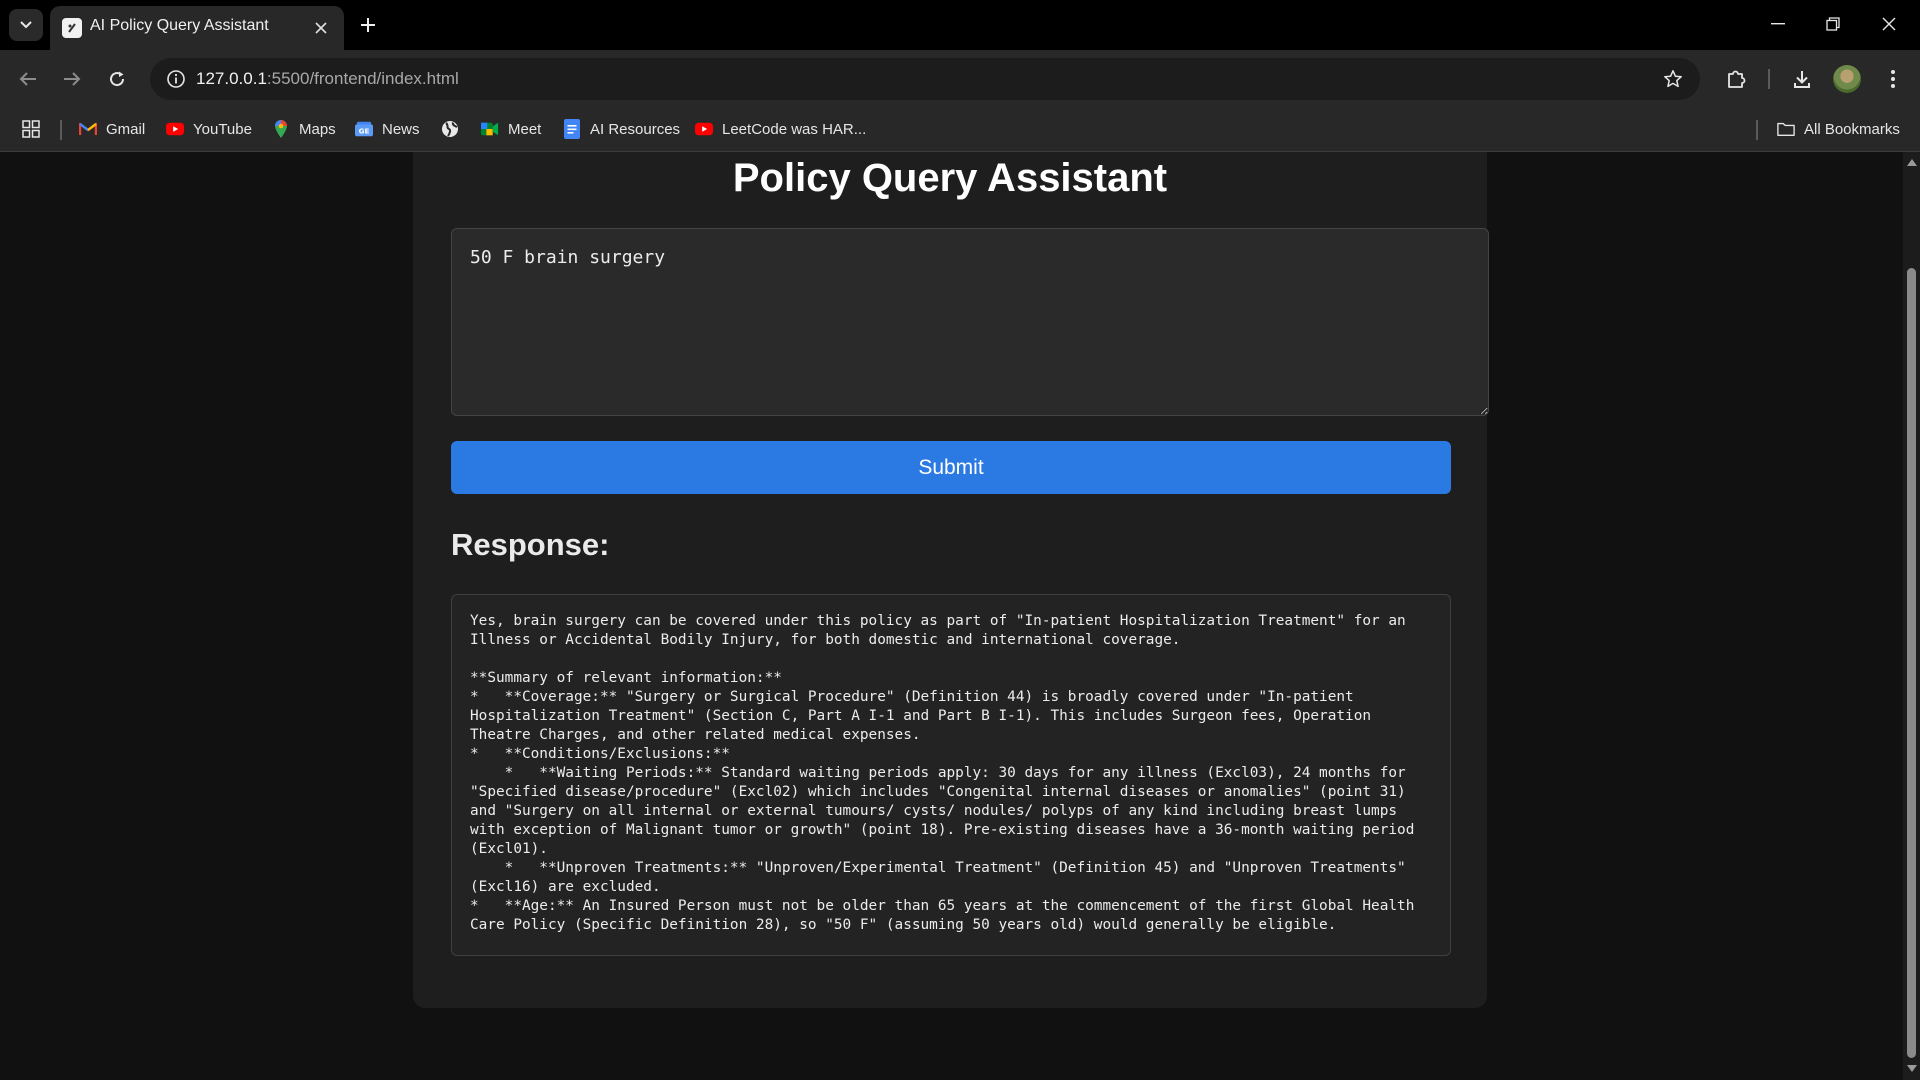 The image size is (1920, 1080). What do you see at coordinates (450, 129) in the screenshot?
I see `globe-icon` at bounding box center [450, 129].